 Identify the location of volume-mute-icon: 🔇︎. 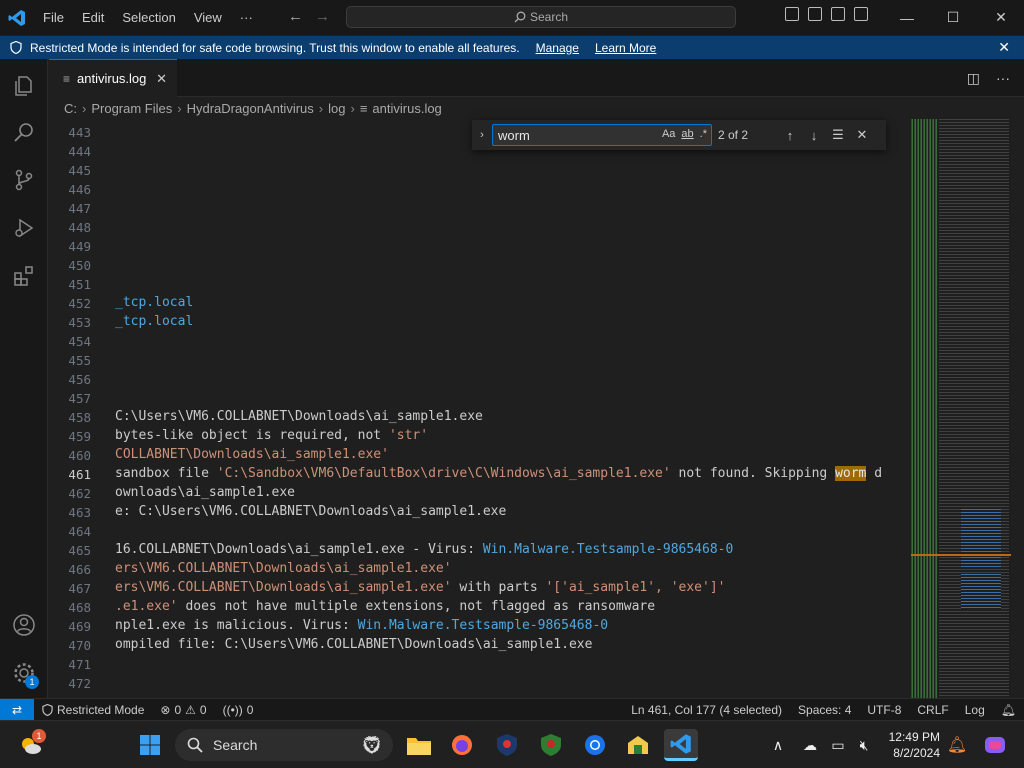
(864, 745).